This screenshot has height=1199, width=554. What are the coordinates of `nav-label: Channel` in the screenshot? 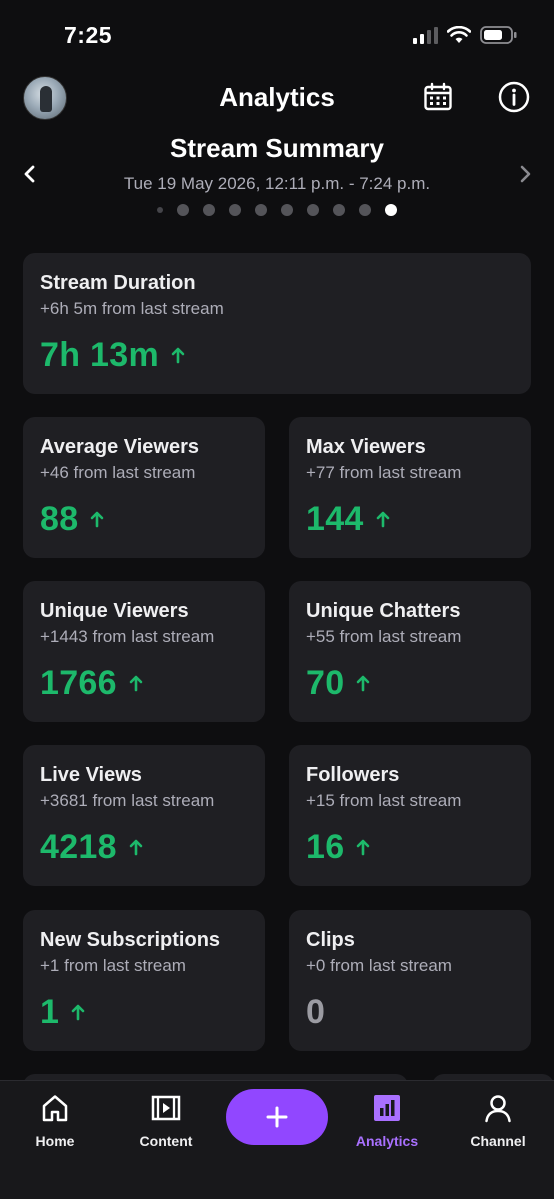 It's located at (498, 1141).